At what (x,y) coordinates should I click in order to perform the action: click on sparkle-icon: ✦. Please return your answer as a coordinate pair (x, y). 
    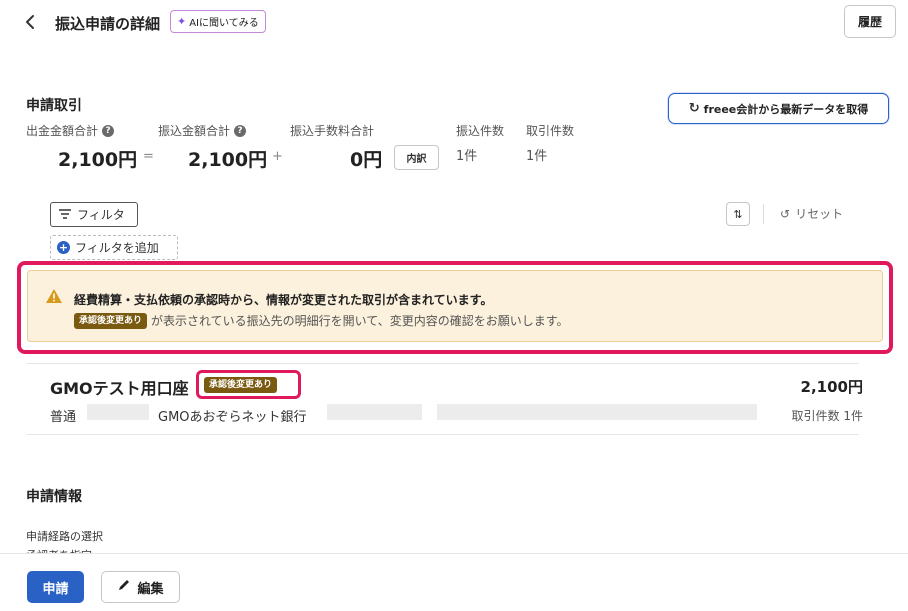
    Looking at the image, I should click on (182, 21).